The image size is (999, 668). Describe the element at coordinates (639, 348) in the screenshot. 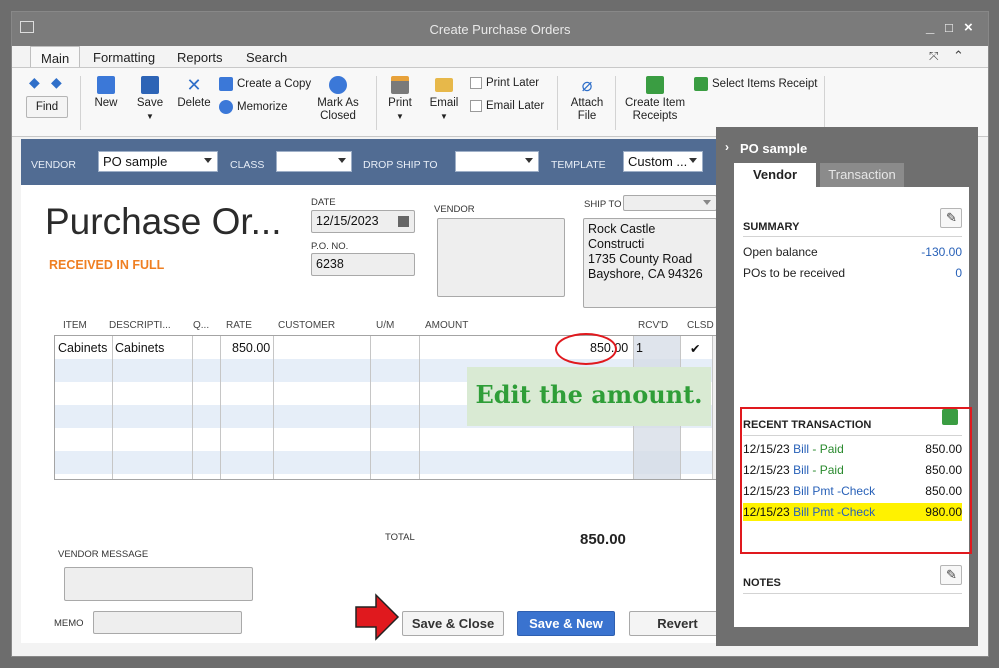

I see `cell-rcvd: 1` at that location.